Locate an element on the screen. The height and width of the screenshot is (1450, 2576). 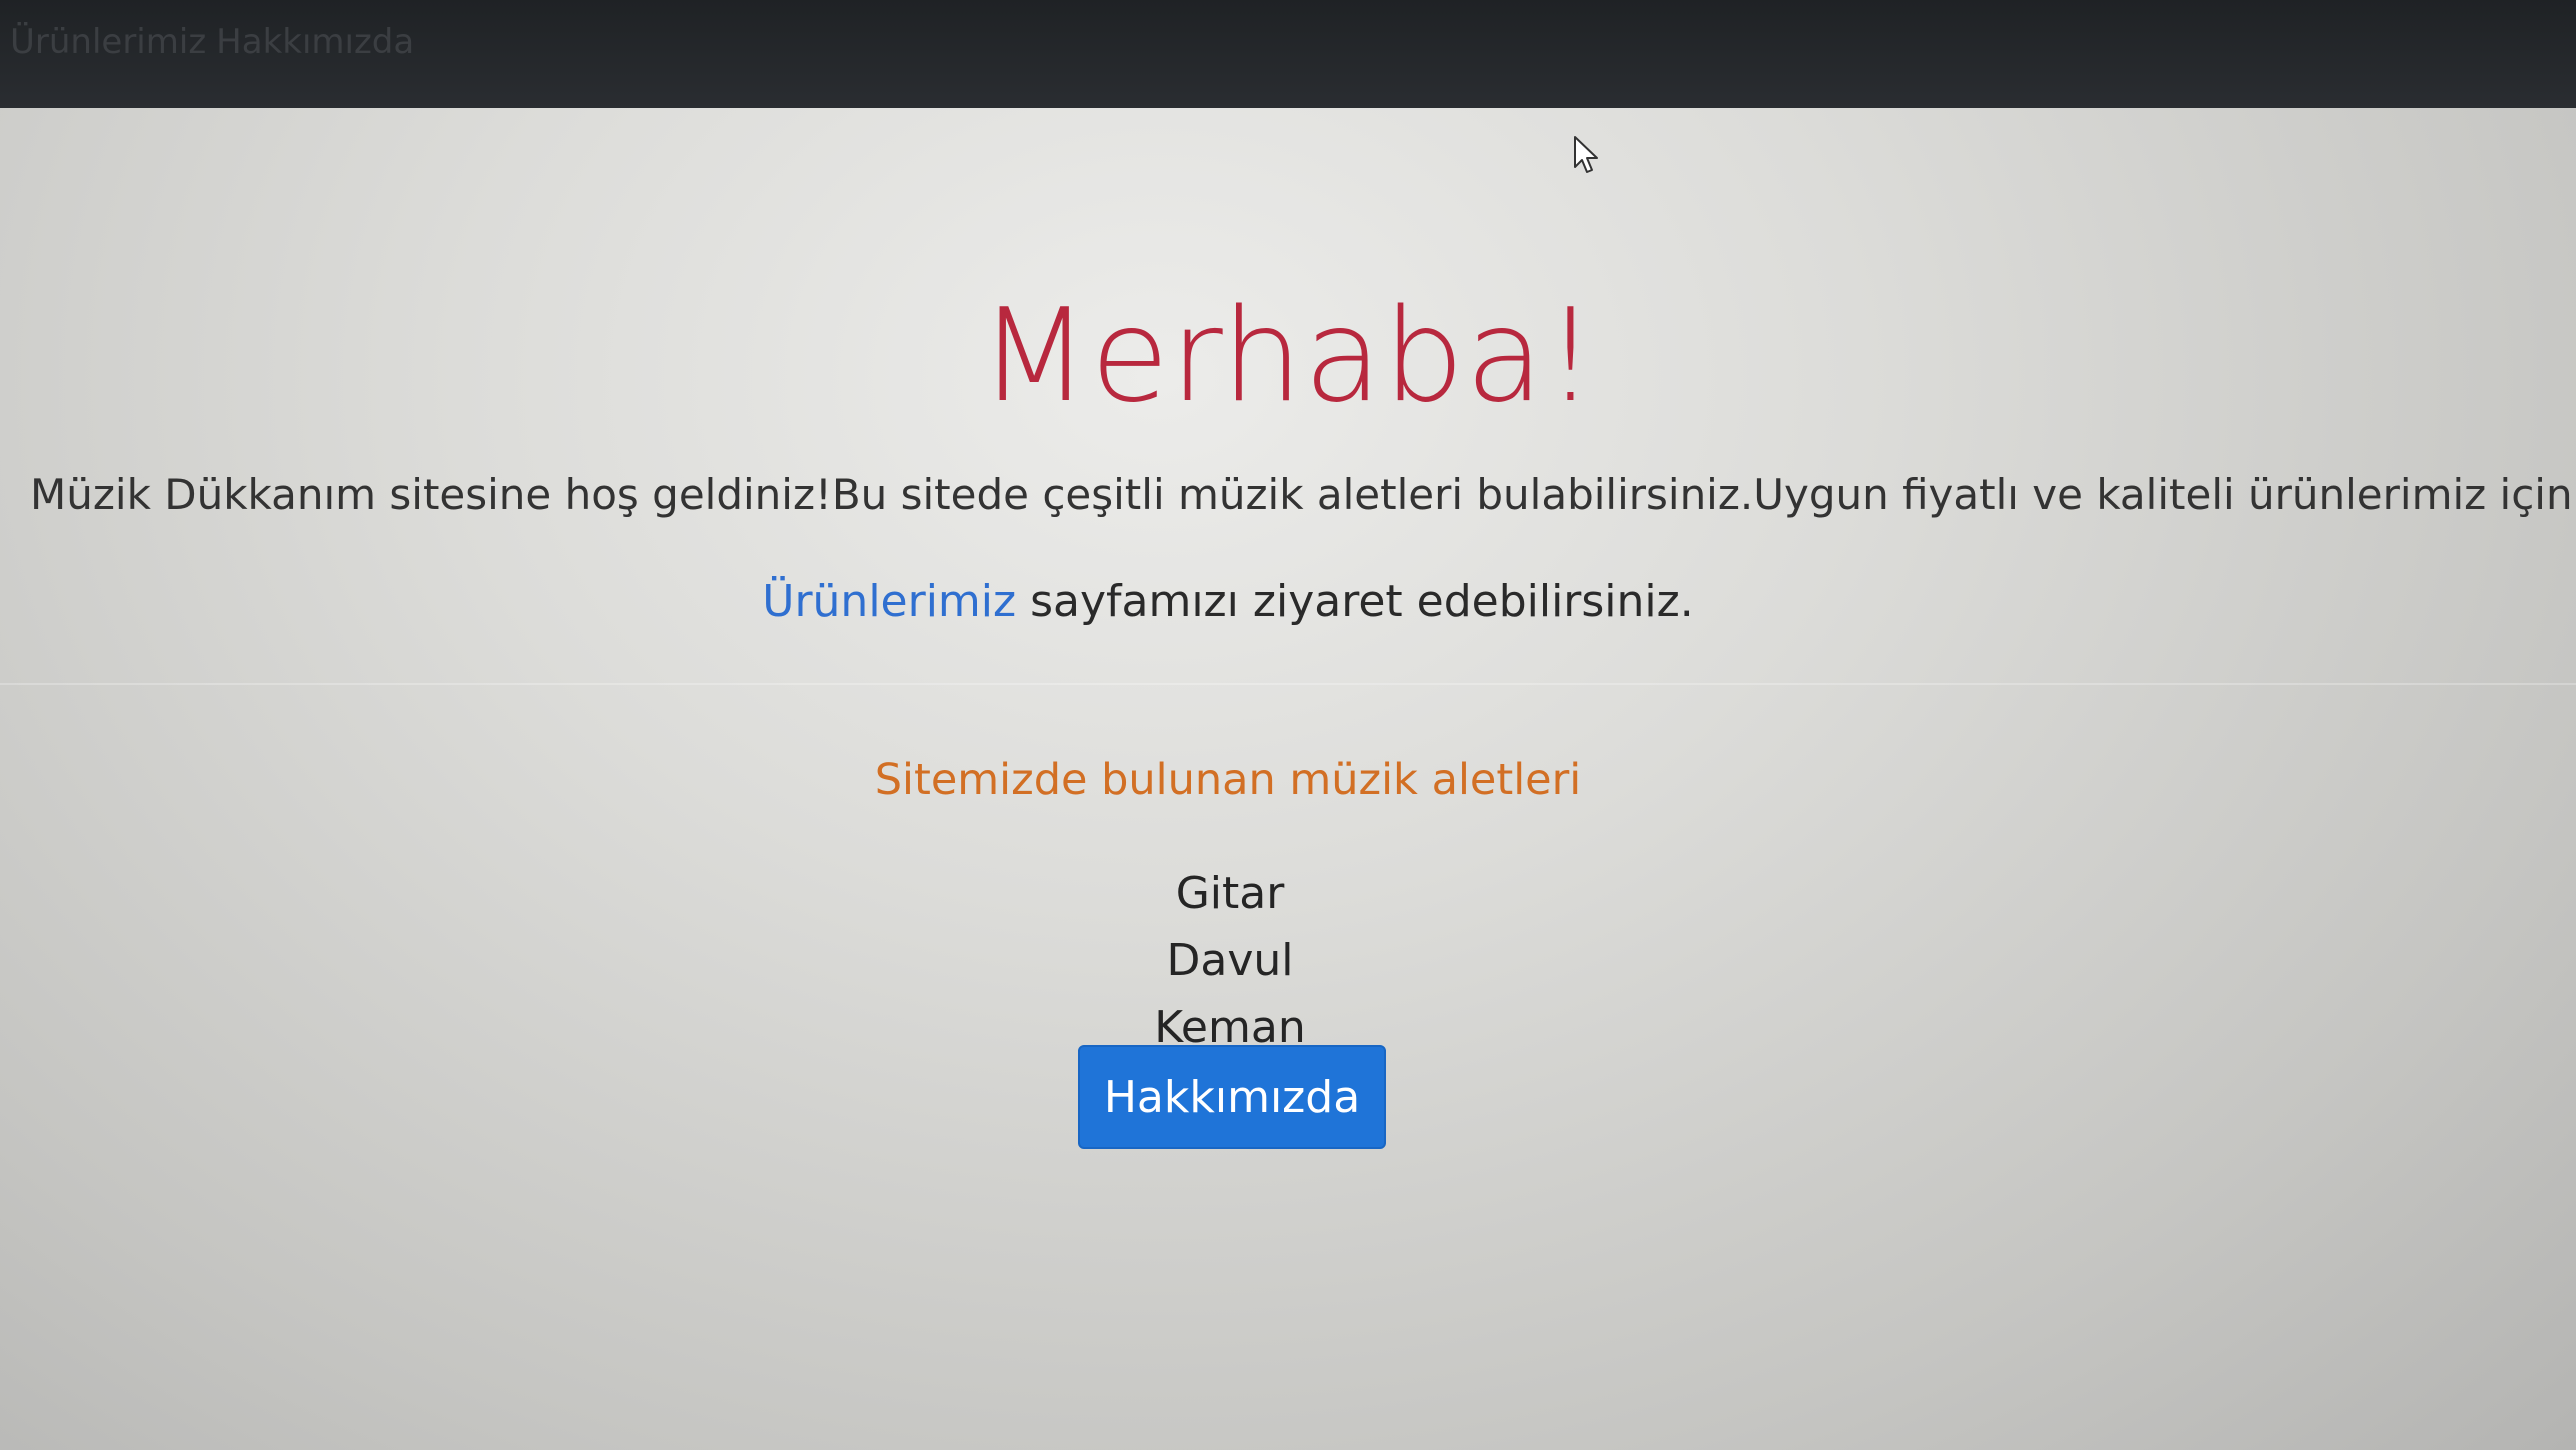
section-divider is located at coordinates (1288, 684).